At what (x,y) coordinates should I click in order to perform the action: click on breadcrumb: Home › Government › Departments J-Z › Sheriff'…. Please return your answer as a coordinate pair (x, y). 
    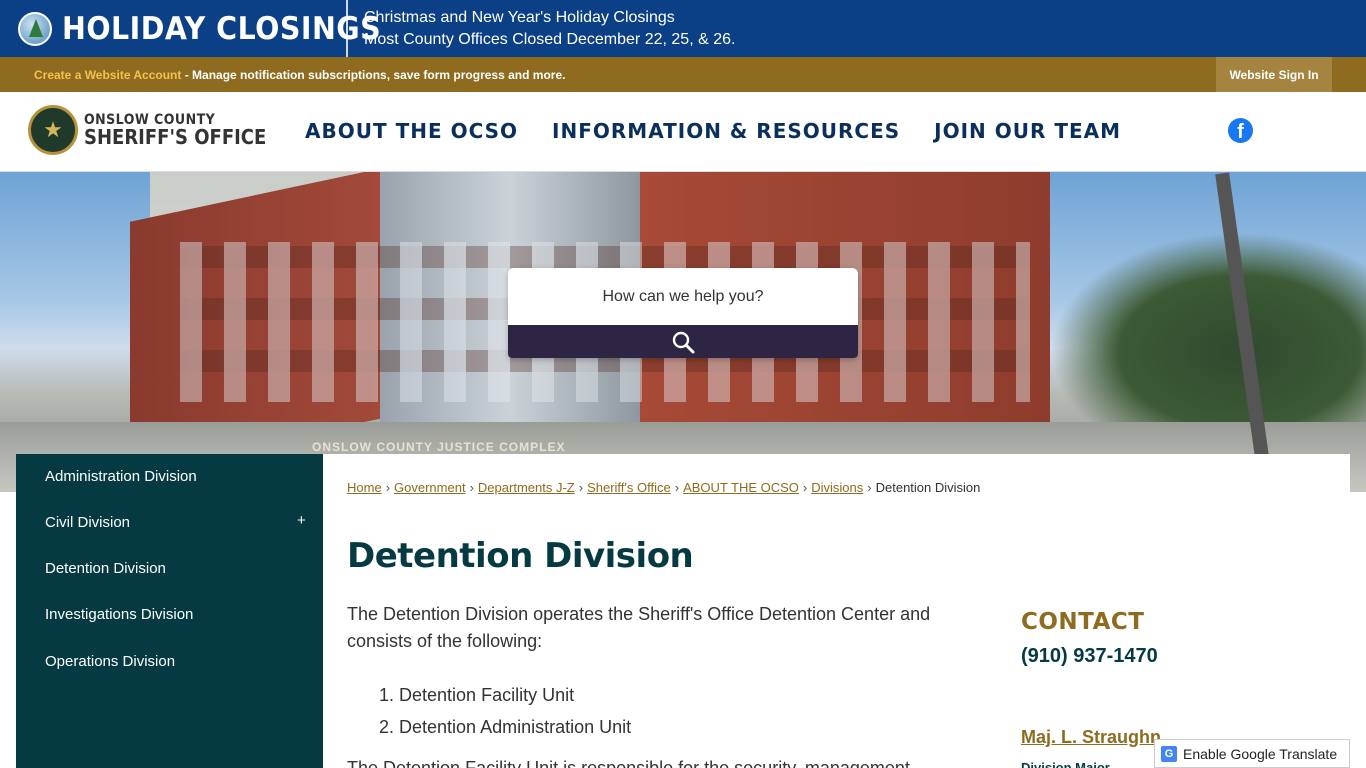
    Looking at the image, I should click on (663, 487).